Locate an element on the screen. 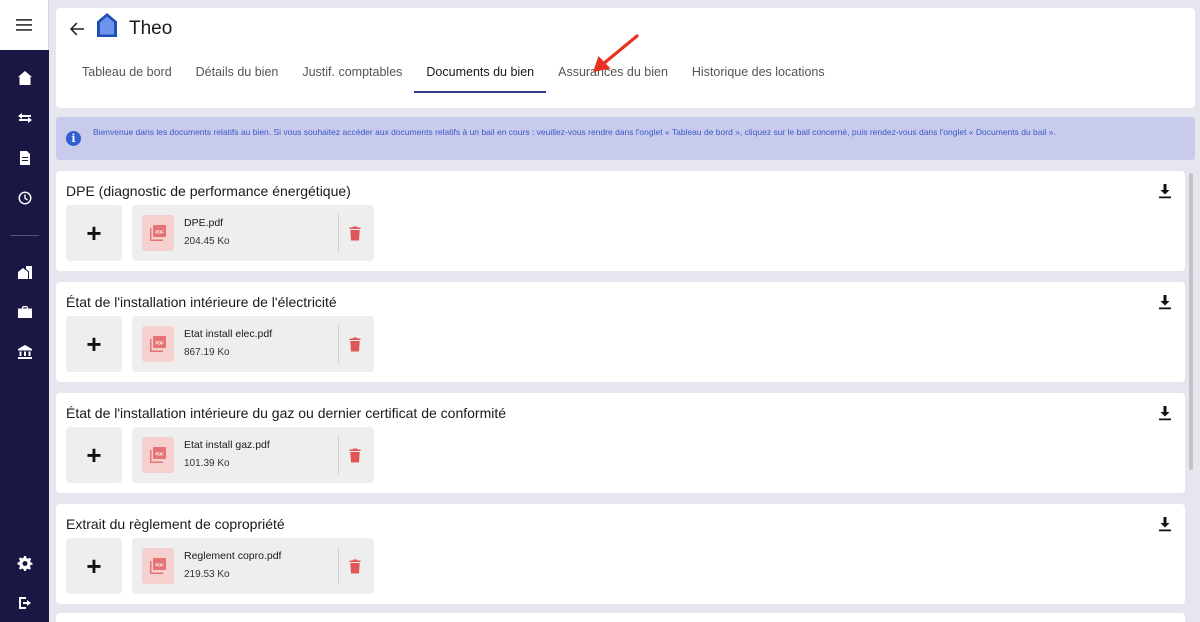 The image size is (1200, 622). nav-settings is located at coordinates (24, 563).